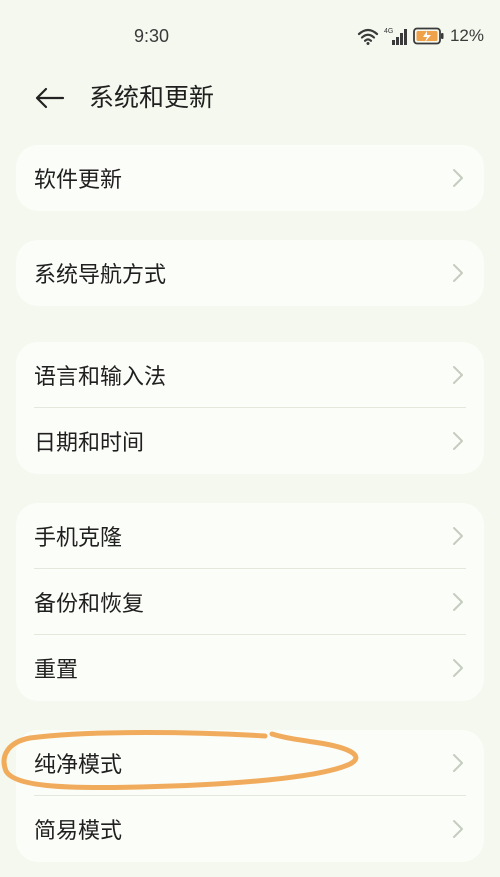 This screenshot has width=500, height=877. Describe the element at coordinates (152, 36) in the screenshot. I see `status-time: 9:30` at that location.